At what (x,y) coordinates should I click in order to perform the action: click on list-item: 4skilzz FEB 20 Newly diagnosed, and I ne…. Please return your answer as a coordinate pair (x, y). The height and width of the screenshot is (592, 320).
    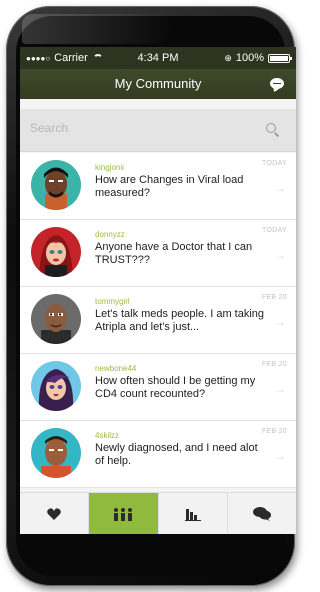
    Looking at the image, I should click on (158, 454).